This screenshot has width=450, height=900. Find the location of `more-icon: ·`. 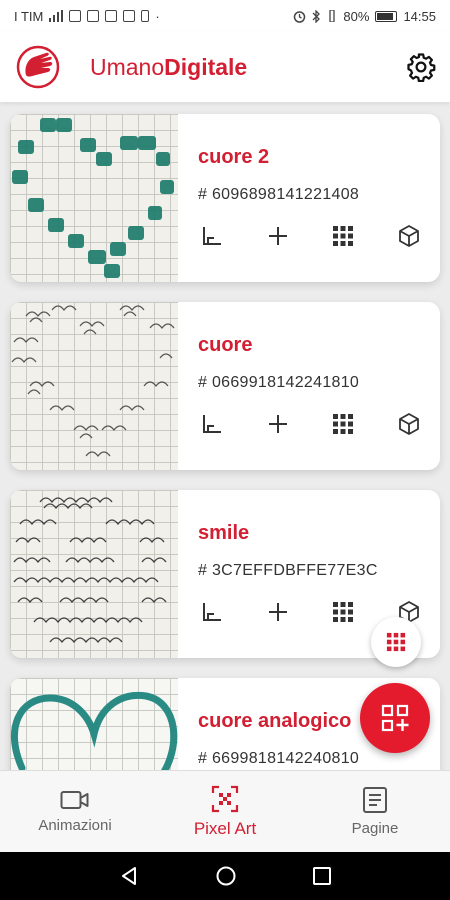

more-icon: · is located at coordinates (157, 16).